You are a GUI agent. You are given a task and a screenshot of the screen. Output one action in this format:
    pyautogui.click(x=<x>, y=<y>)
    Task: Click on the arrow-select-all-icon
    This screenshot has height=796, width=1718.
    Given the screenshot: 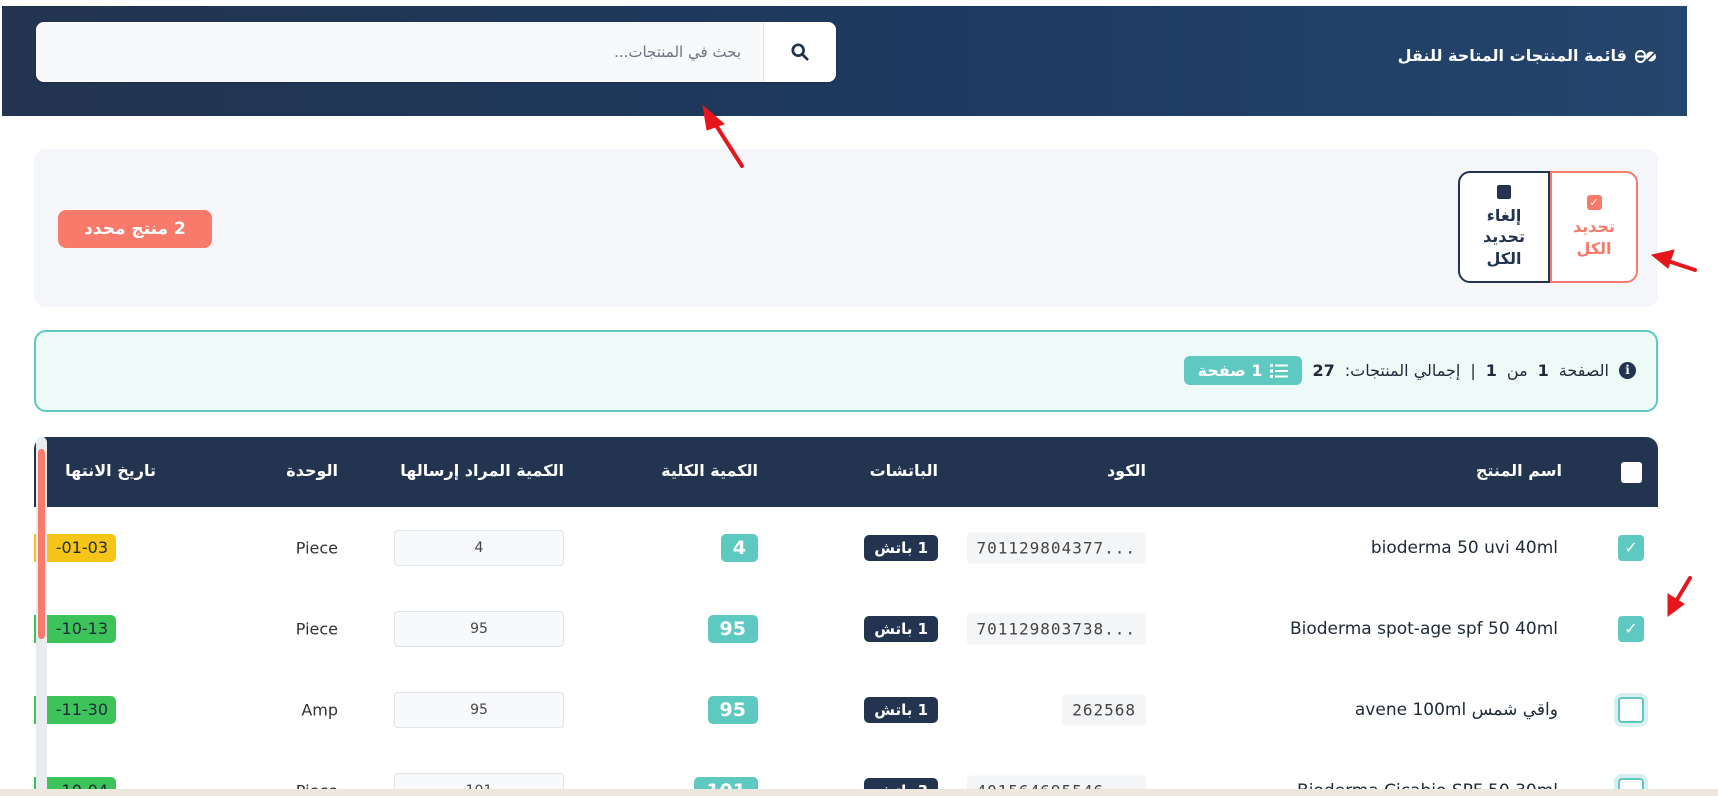 What is the action you would take?
    pyautogui.click(x=1673, y=260)
    